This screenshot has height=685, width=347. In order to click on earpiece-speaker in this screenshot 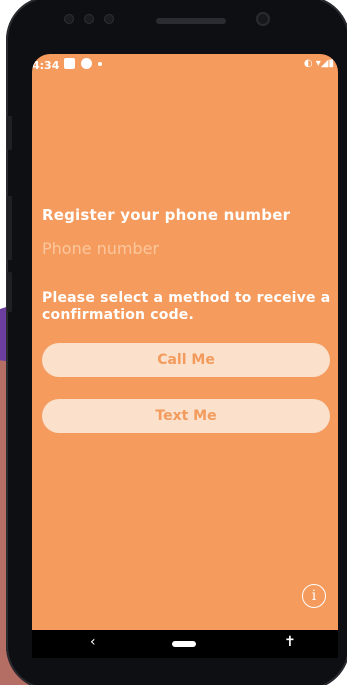, I will do `click(191, 21)`.